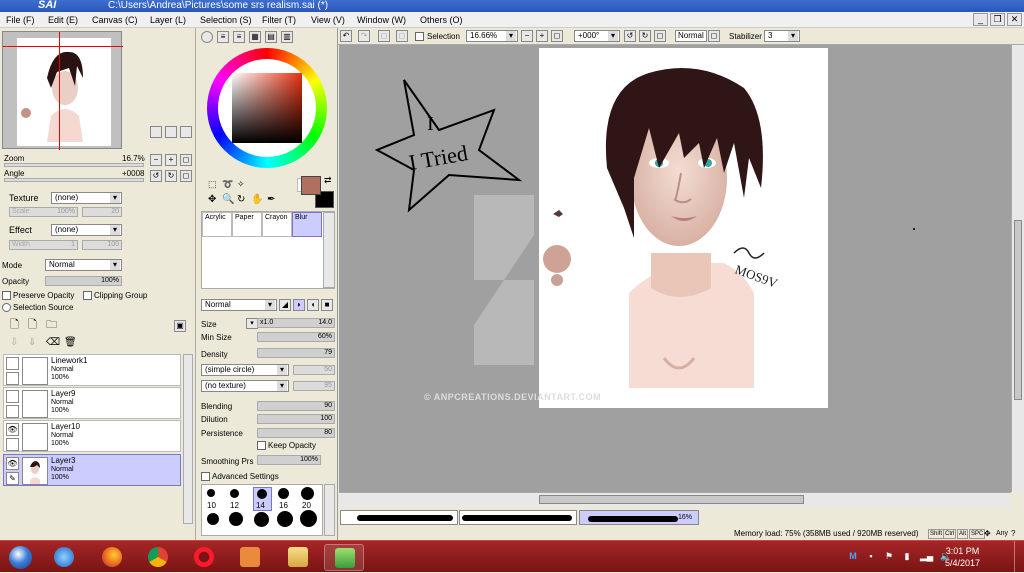 The height and width of the screenshot is (573, 1024). Describe the element at coordinates (384, 36) in the screenshot. I see `deselect-icon: ◻` at that location.